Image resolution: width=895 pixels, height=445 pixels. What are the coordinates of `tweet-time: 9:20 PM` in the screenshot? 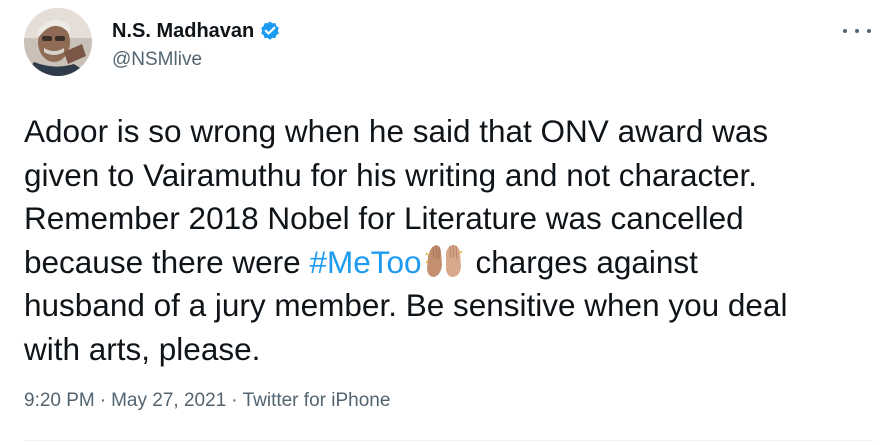 It's located at (59, 400).